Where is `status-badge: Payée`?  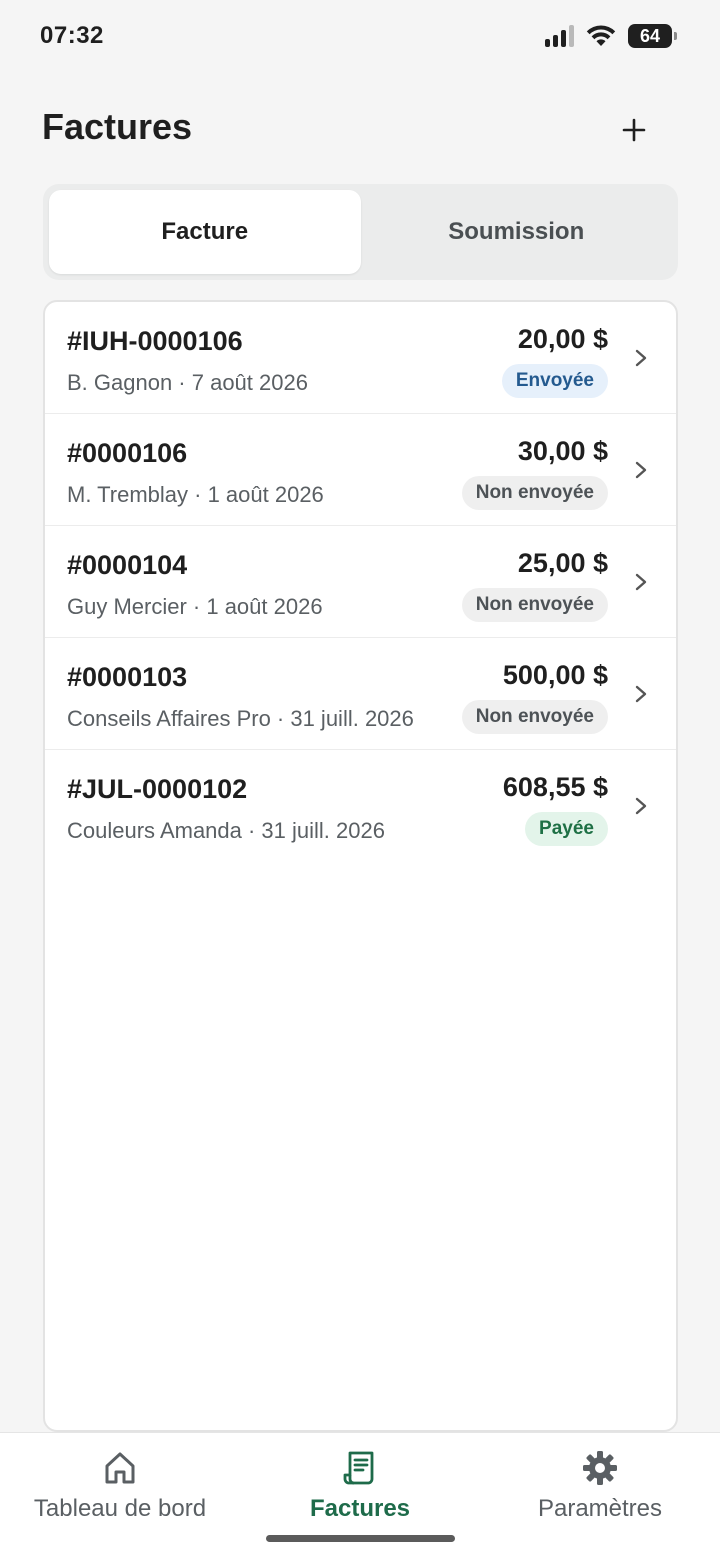 status-badge: Payée is located at coordinates (566, 829).